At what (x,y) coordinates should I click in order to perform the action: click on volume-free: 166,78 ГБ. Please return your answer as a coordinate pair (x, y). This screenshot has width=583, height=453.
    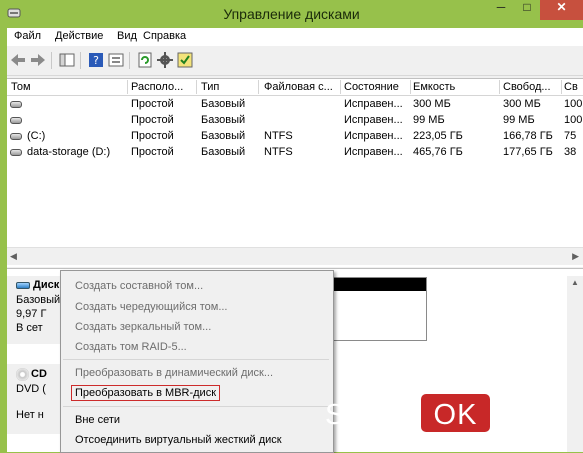
    Looking at the image, I should click on (528, 136).